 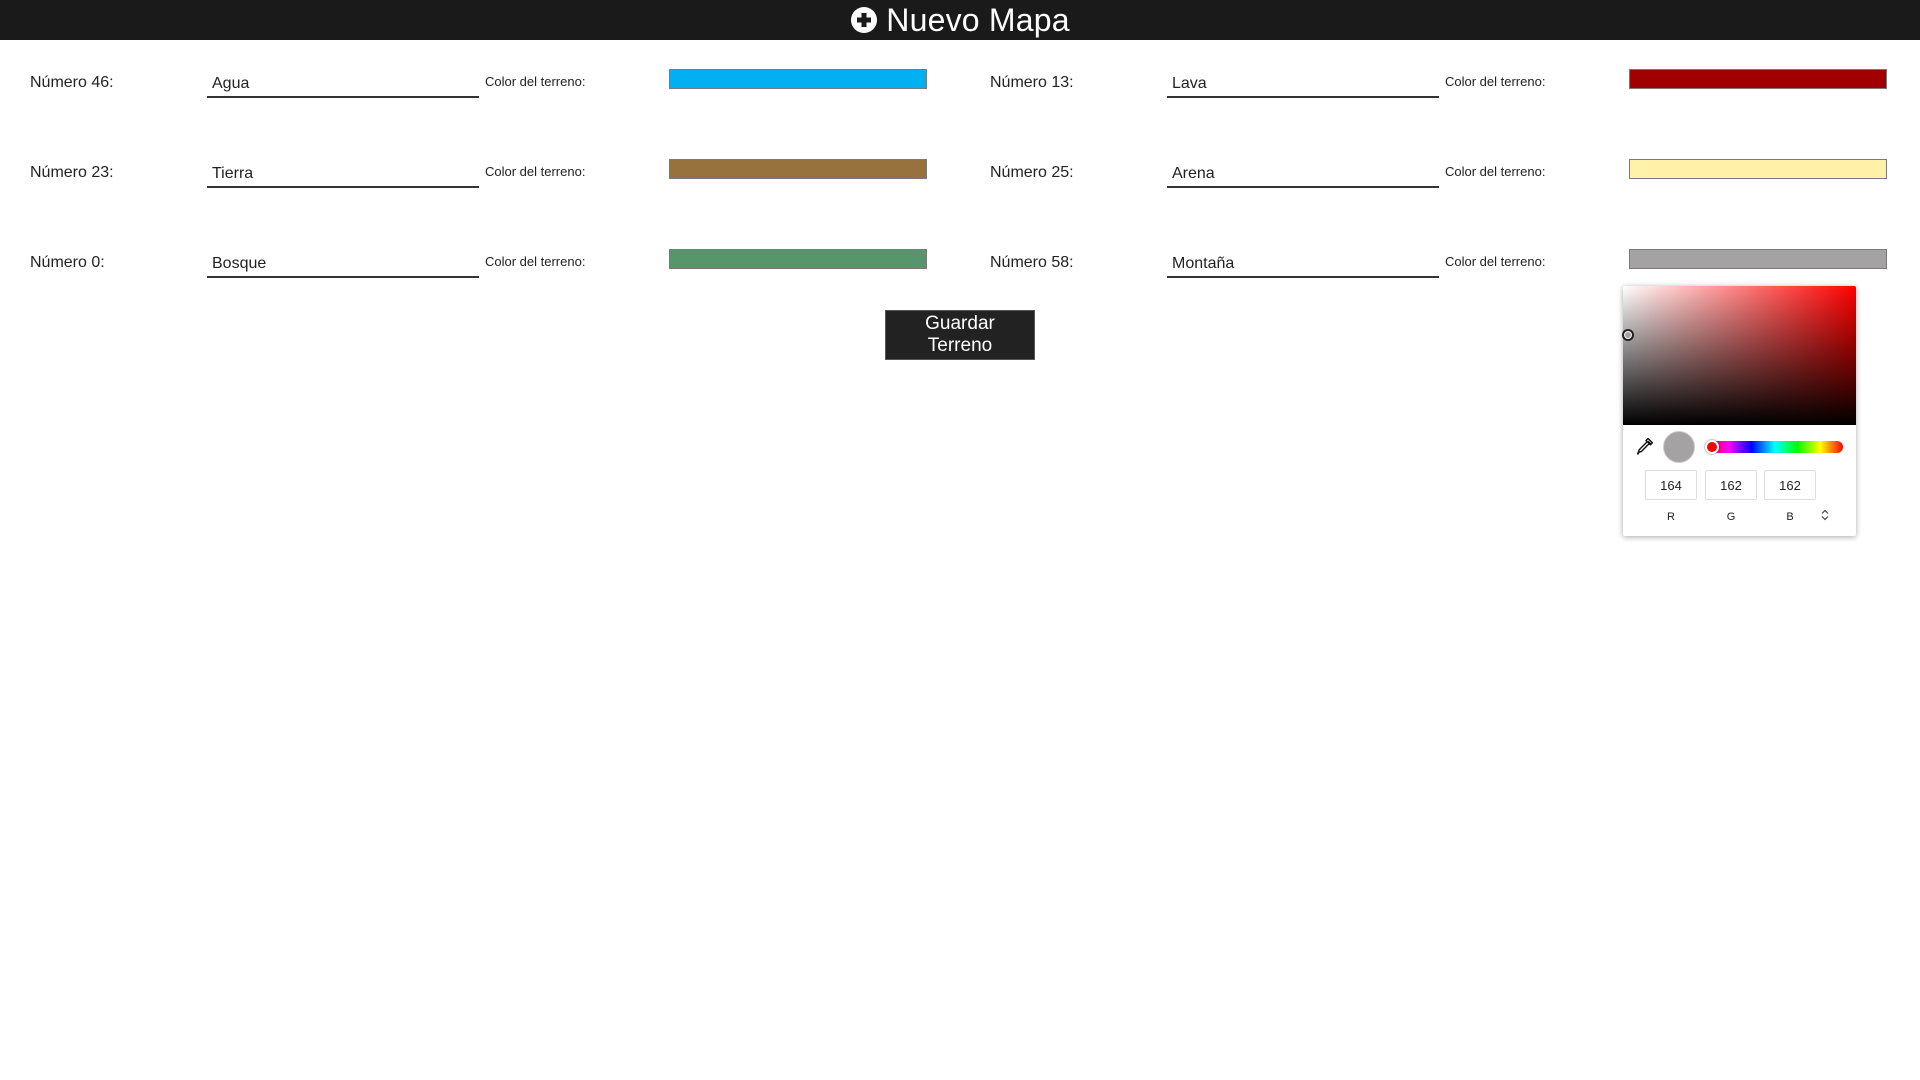 I want to click on green-channel-label: G, so click(x=1731, y=517).